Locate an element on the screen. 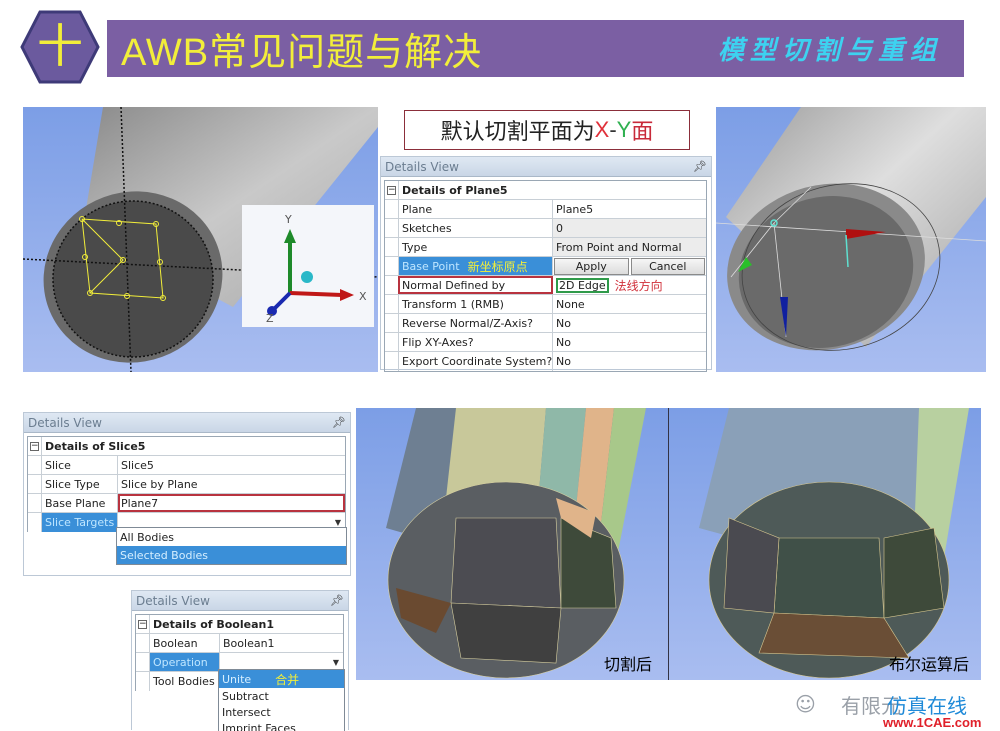 The height and width of the screenshot is (731, 1000). table-row: Plane Plane5 is located at coordinates (545, 209).